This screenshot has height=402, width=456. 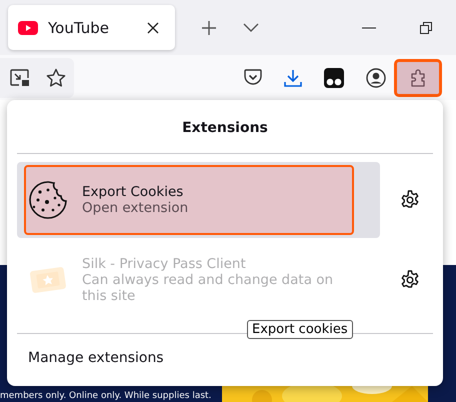 I want to click on extension-name: Export Cookies, so click(x=133, y=192).